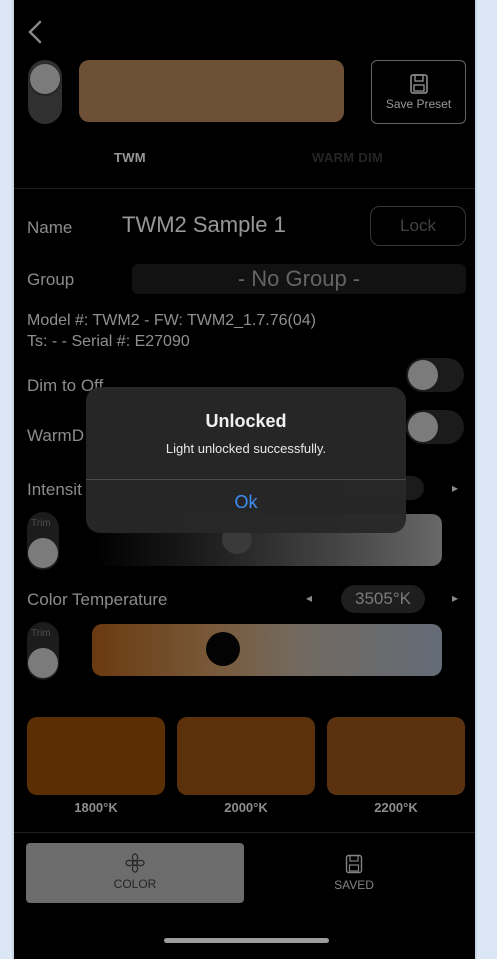 This screenshot has width=497, height=959. What do you see at coordinates (246, 448) in the screenshot?
I see `alert-message: Light unlocked successfully.` at bounding box center [246, 448].